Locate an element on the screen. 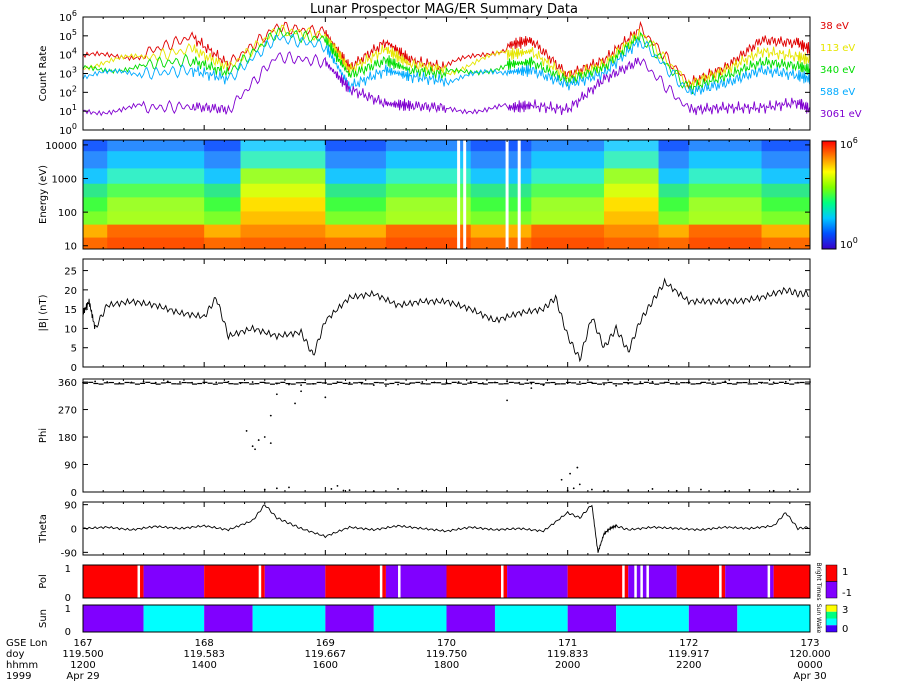 The width and height of the screenshot is (900, 700). y-tick-label: -90 is located at coordinates (69, 553).